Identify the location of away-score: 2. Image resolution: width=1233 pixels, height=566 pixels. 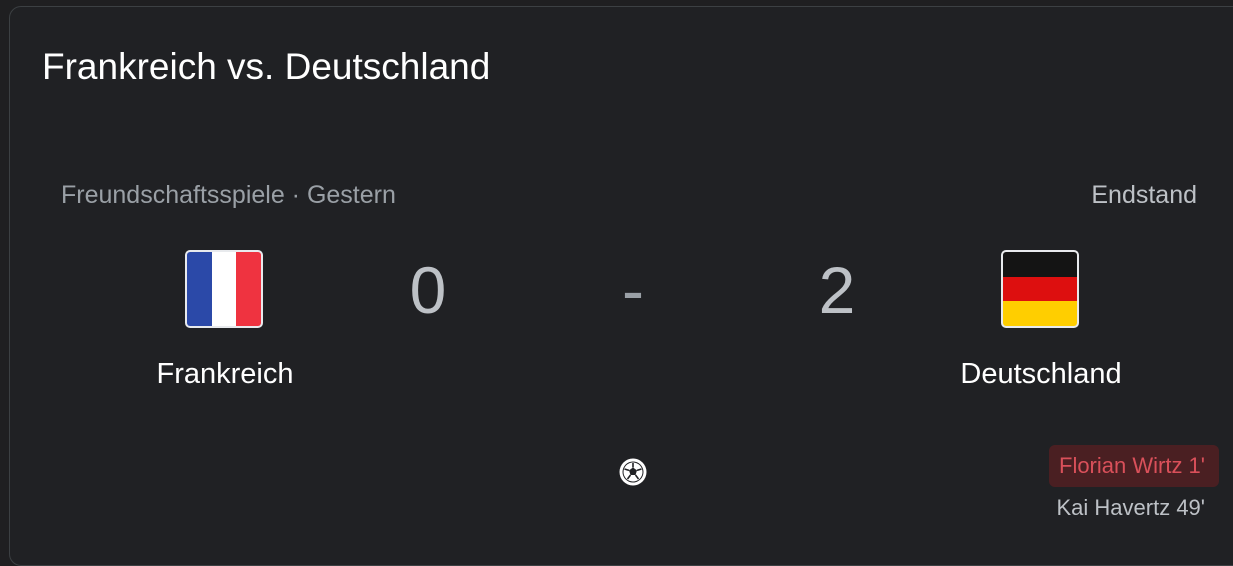
(837, 290).